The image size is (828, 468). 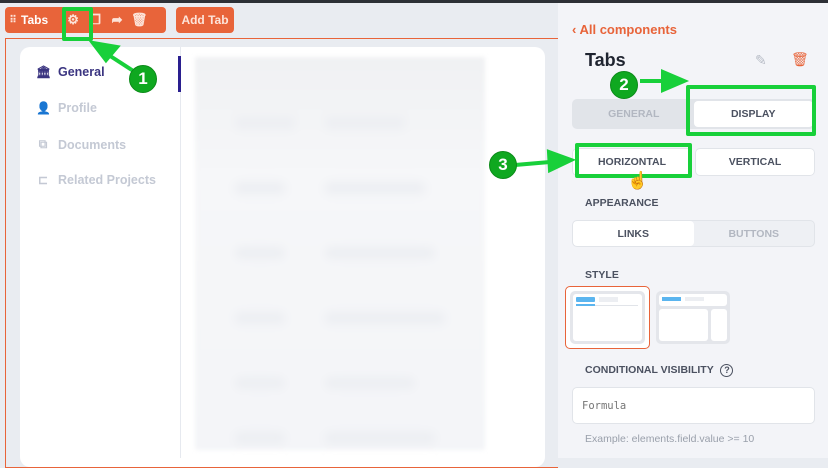 I want to click on annotation-number-1: 1, so click(x=143, y=79).